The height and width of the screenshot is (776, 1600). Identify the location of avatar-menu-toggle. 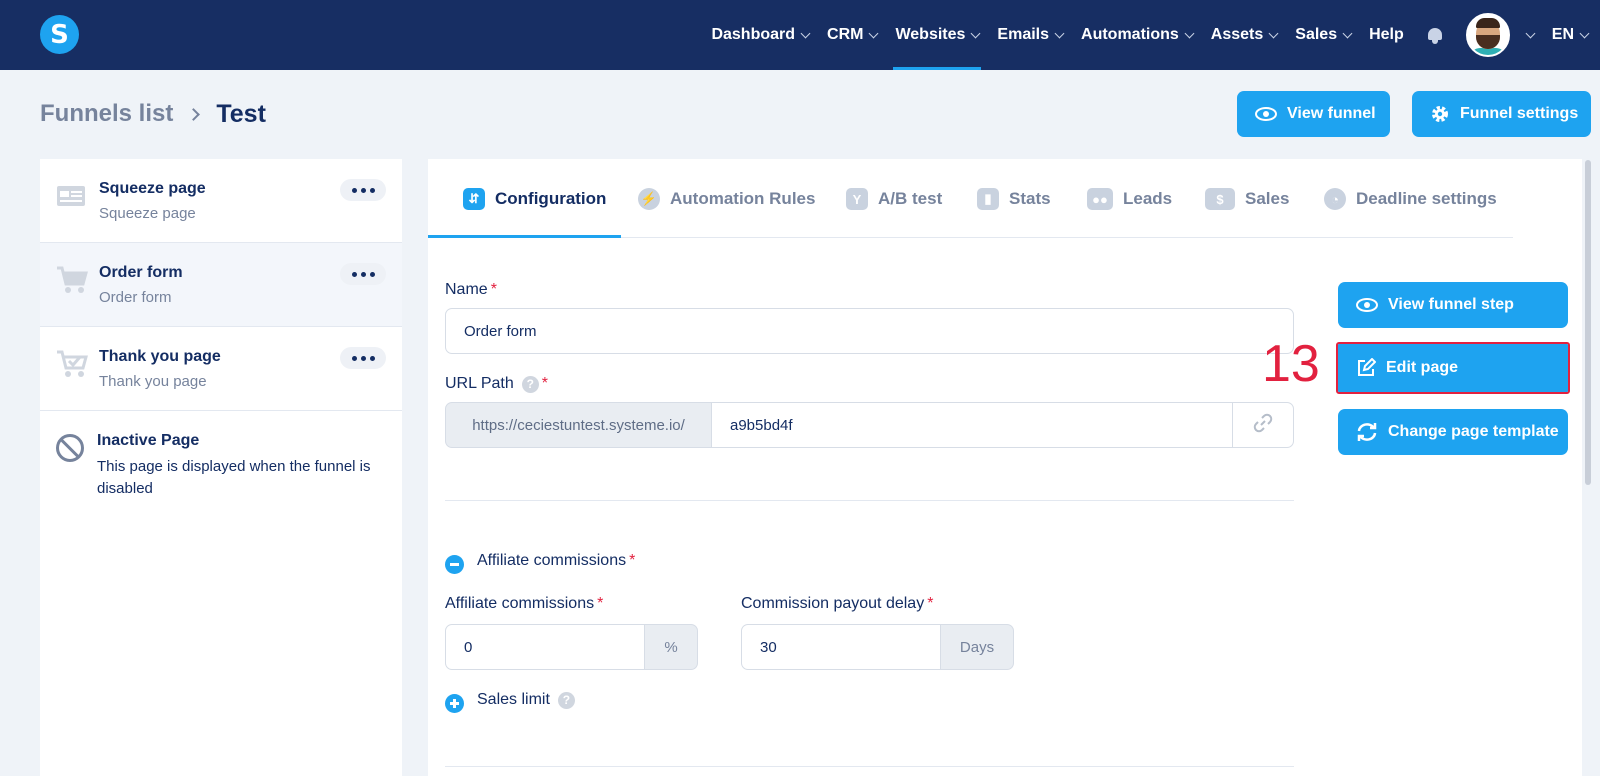
(1528, 35).